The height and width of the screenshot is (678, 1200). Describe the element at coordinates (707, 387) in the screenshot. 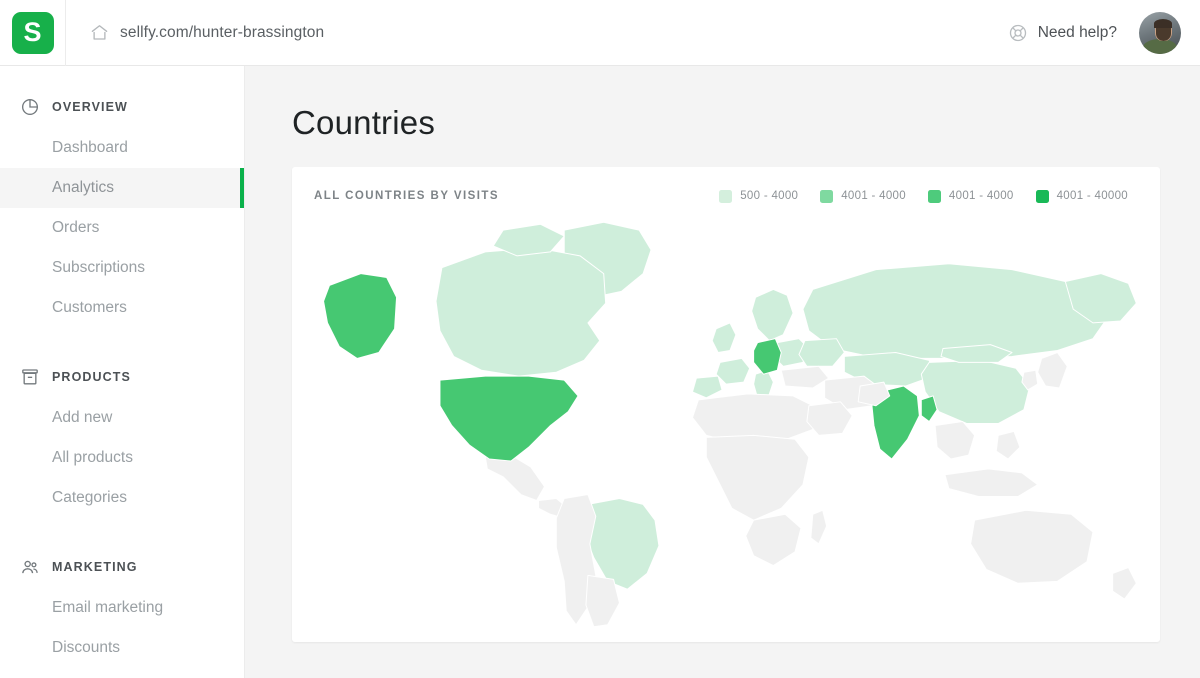

I see `region-spain` at that location.